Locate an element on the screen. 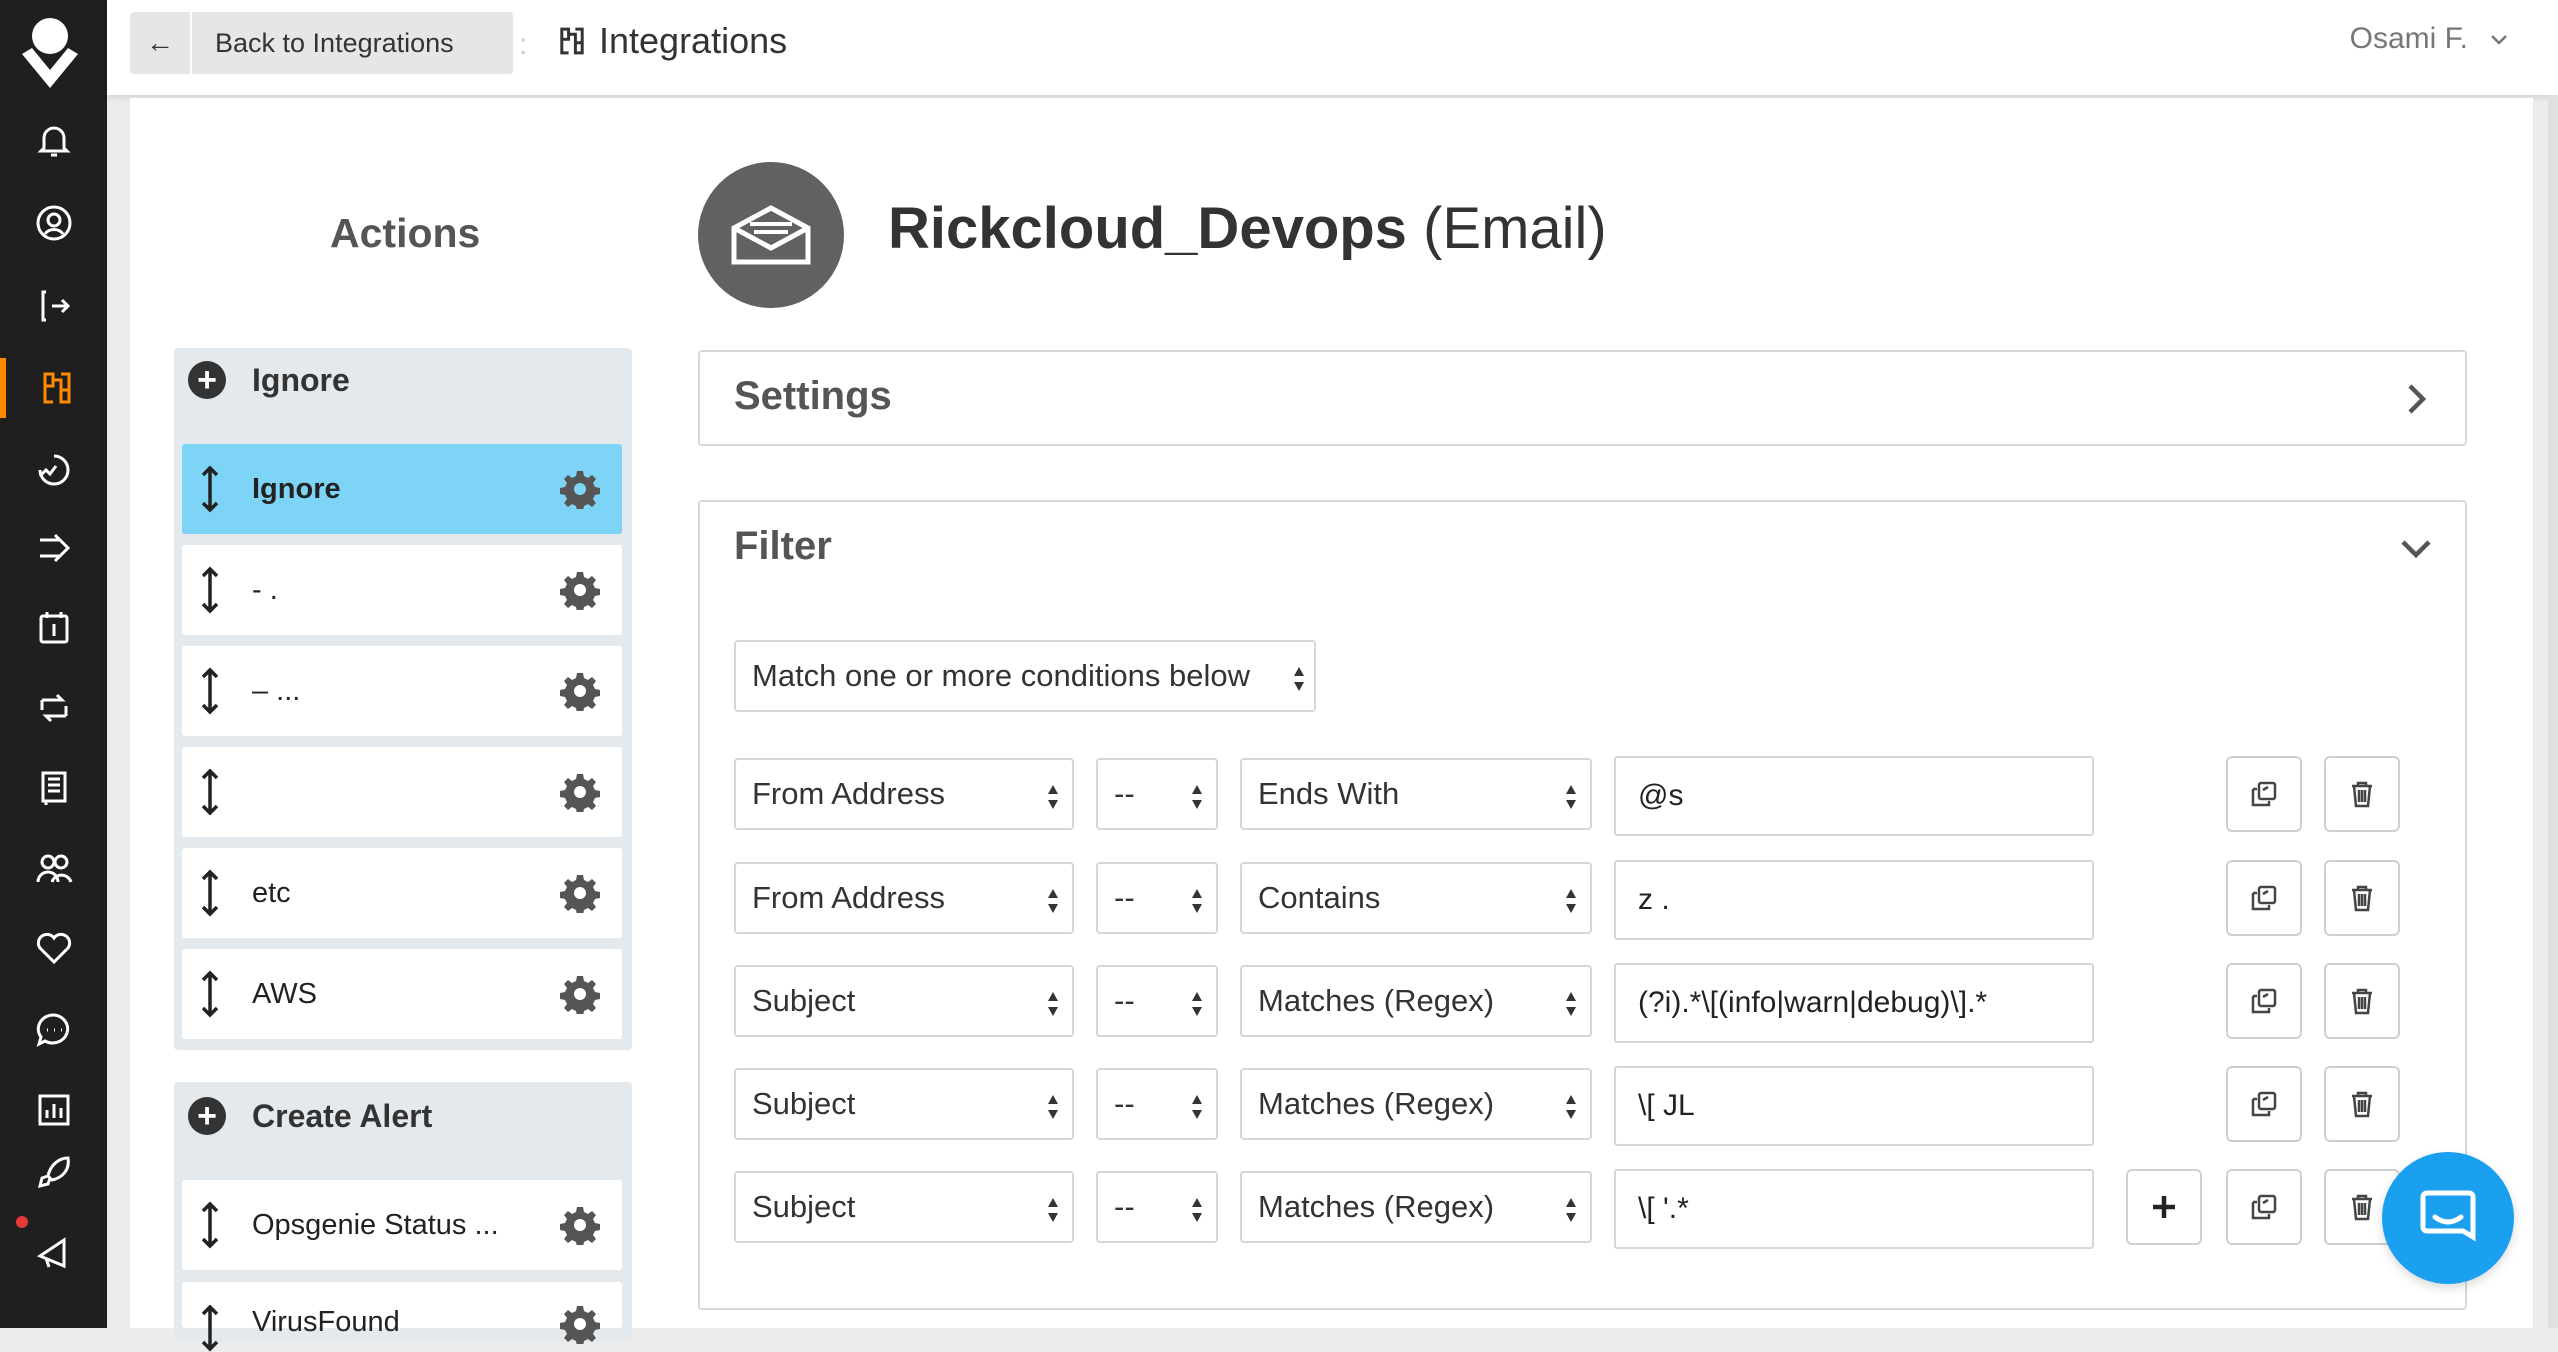 This screenshot has width=2558, height=1352. nav-services is located at coordinates (53, 788).